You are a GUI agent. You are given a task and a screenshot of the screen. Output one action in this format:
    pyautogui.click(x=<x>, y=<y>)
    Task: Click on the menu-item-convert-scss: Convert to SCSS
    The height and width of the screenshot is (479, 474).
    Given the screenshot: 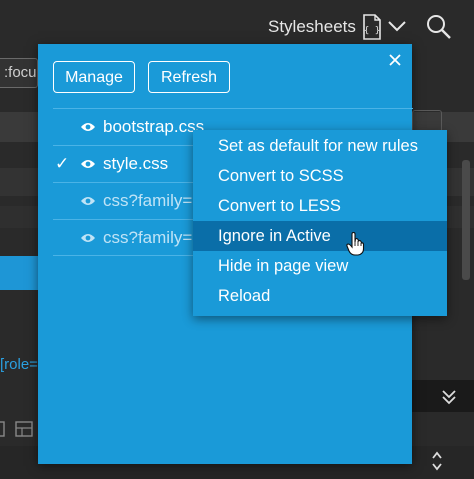 What is the action you would take?
    pyautogui.click(x=320, y=176)
    